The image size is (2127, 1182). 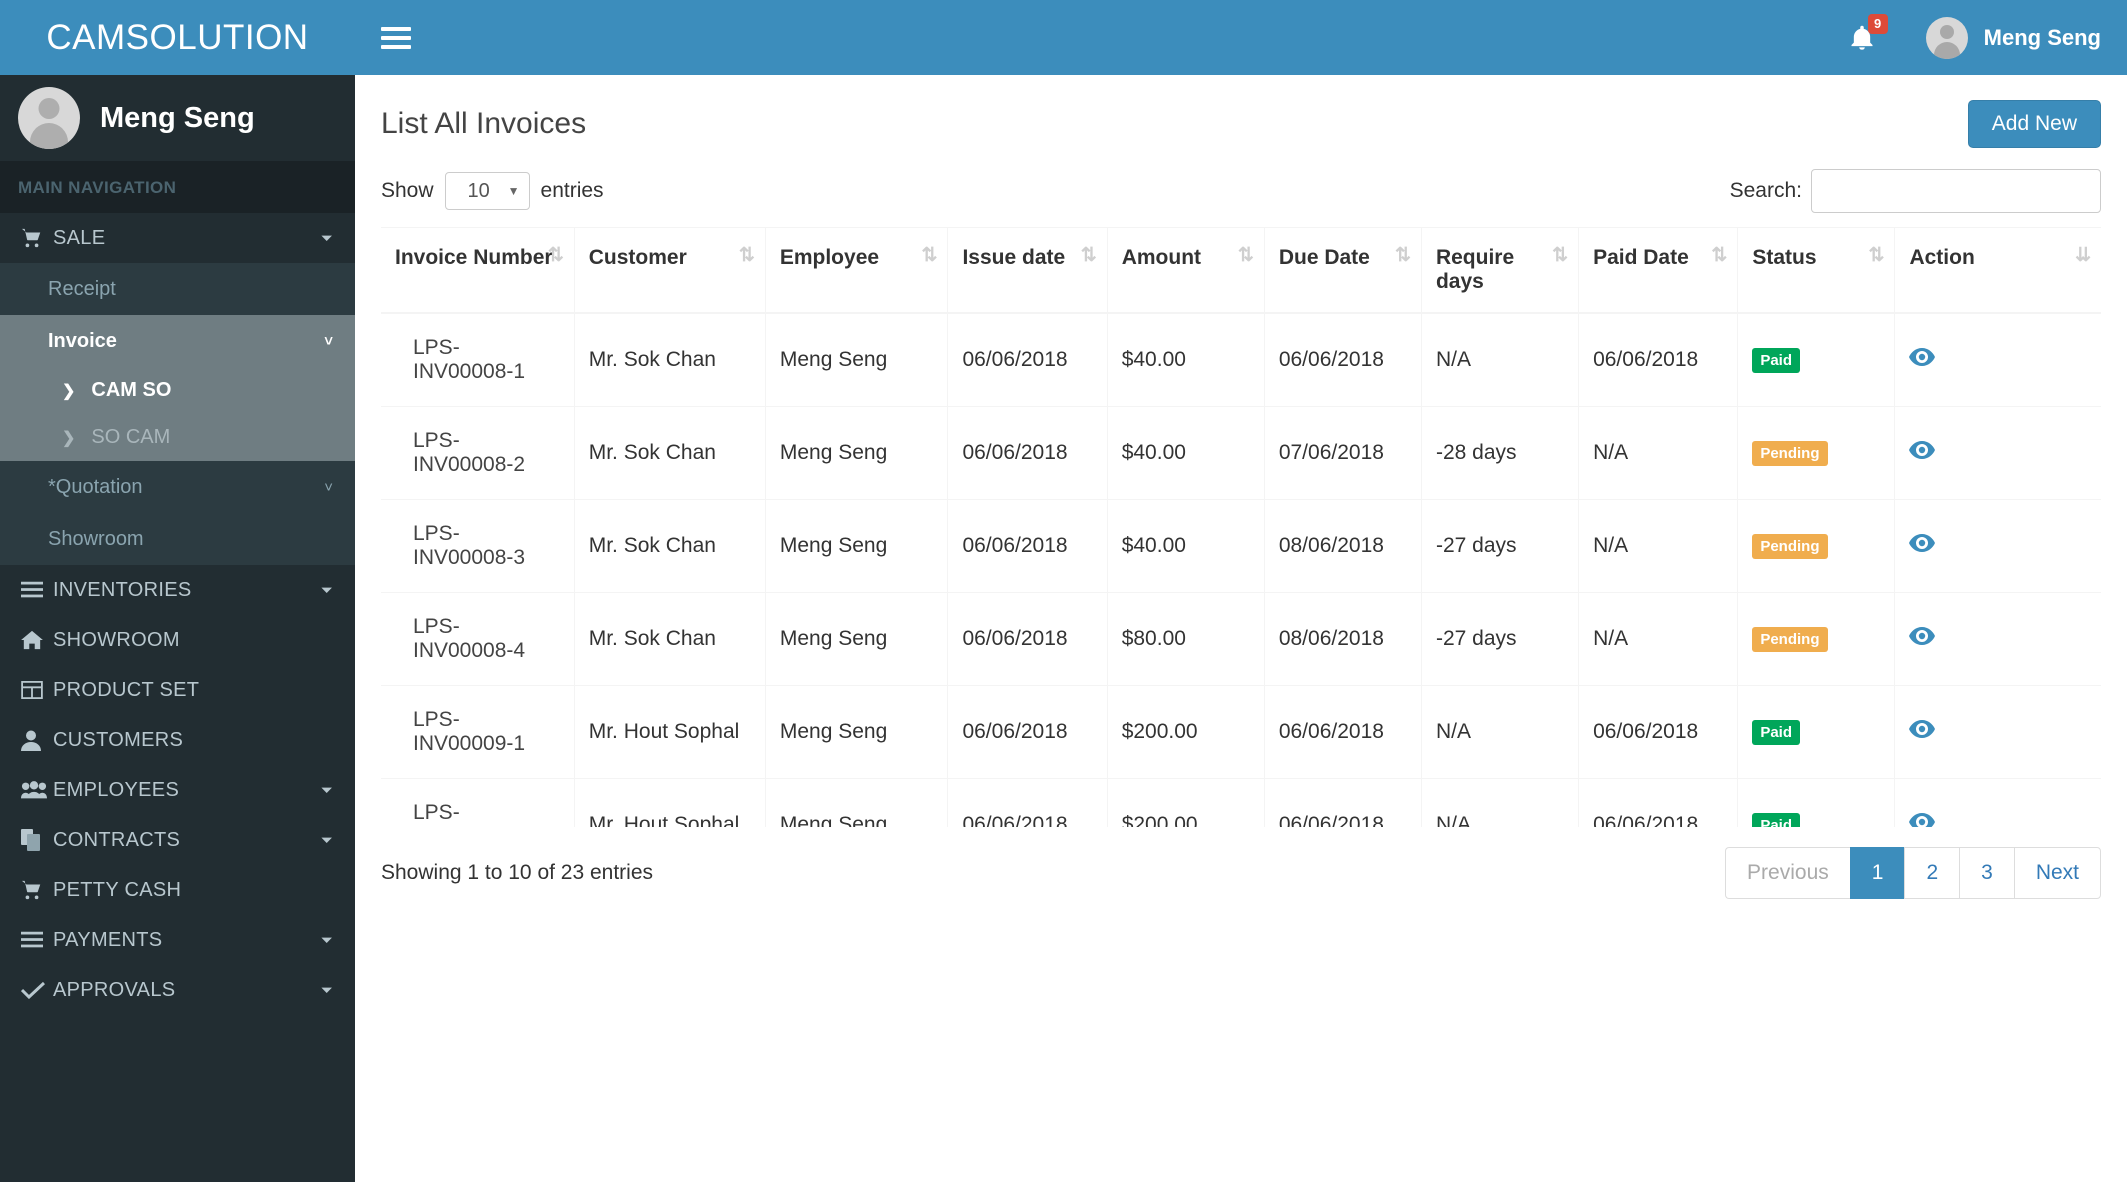 I want to click on avatar, so click(x=1946, y=37).